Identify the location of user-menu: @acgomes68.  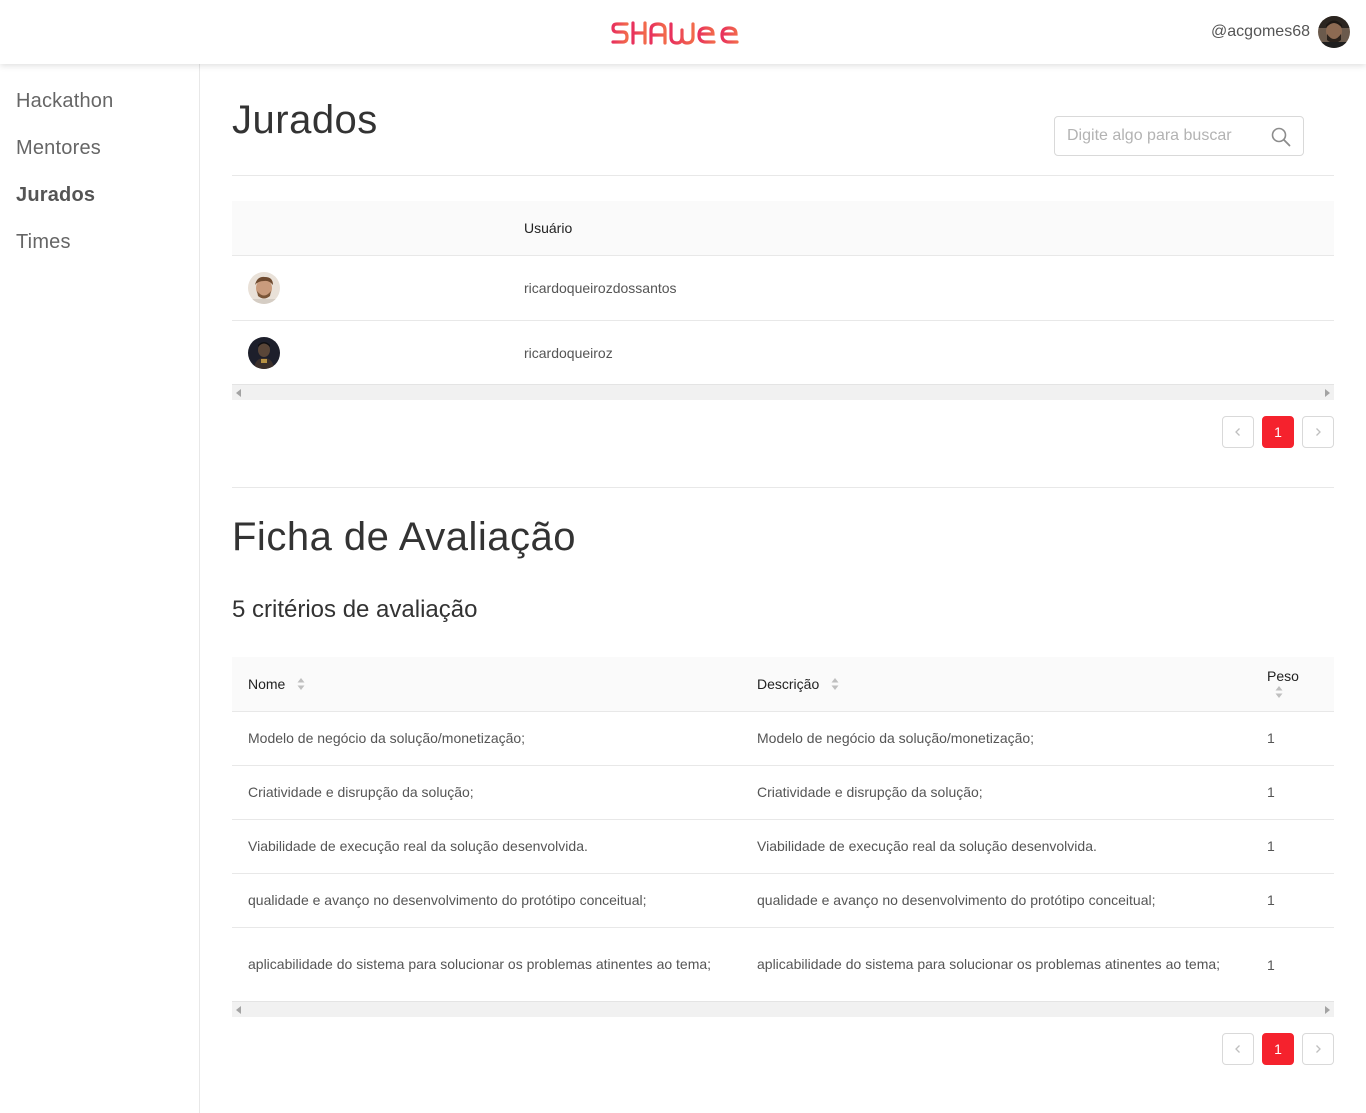
(1280, 32).